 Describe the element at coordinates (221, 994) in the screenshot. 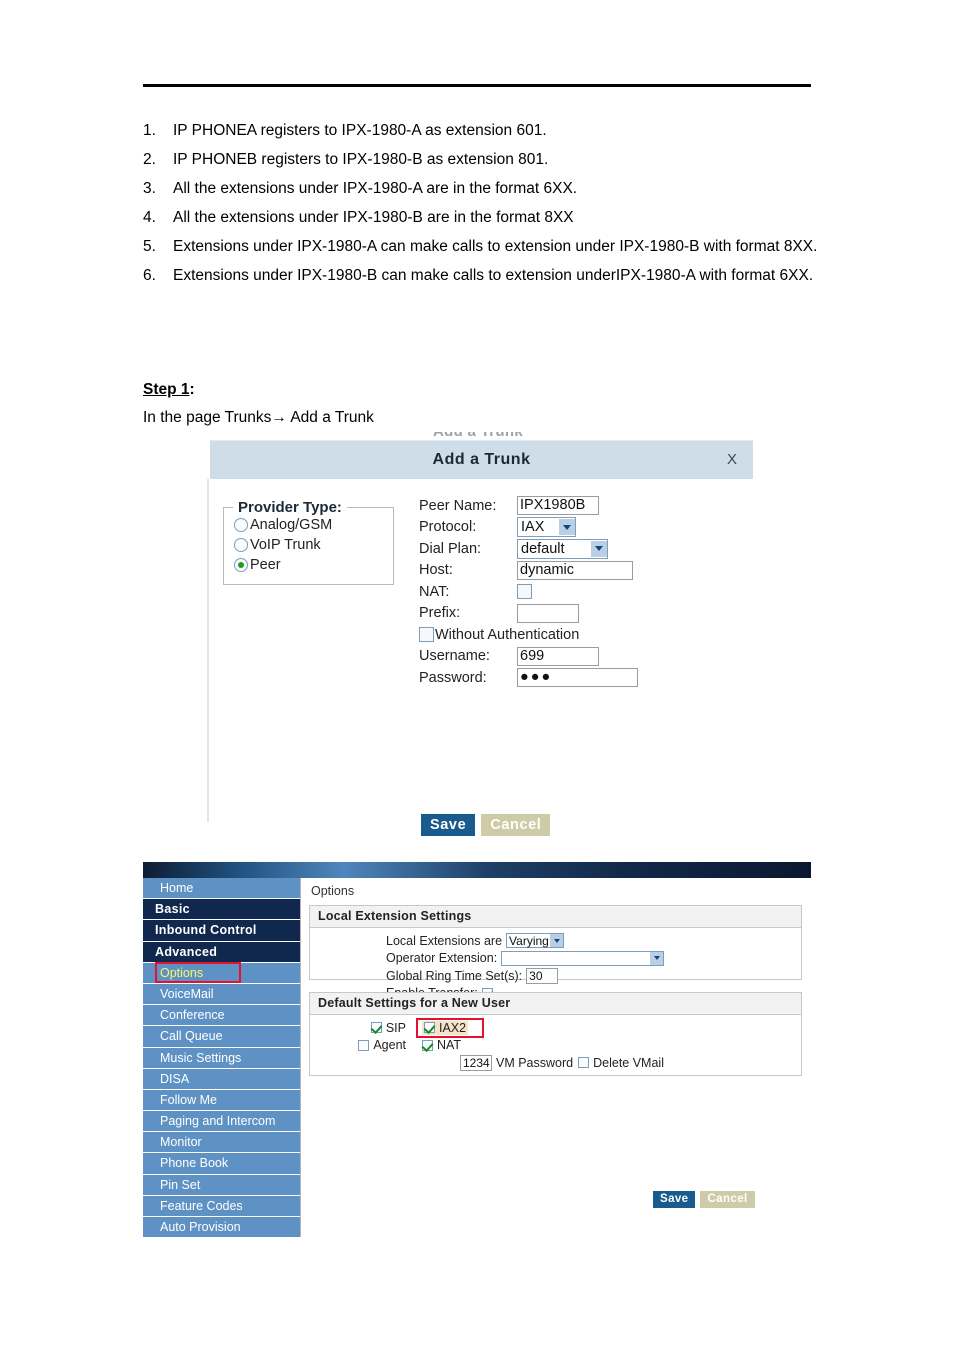

I see `sidebar-item-voicemail: VoiceMail` at that location.